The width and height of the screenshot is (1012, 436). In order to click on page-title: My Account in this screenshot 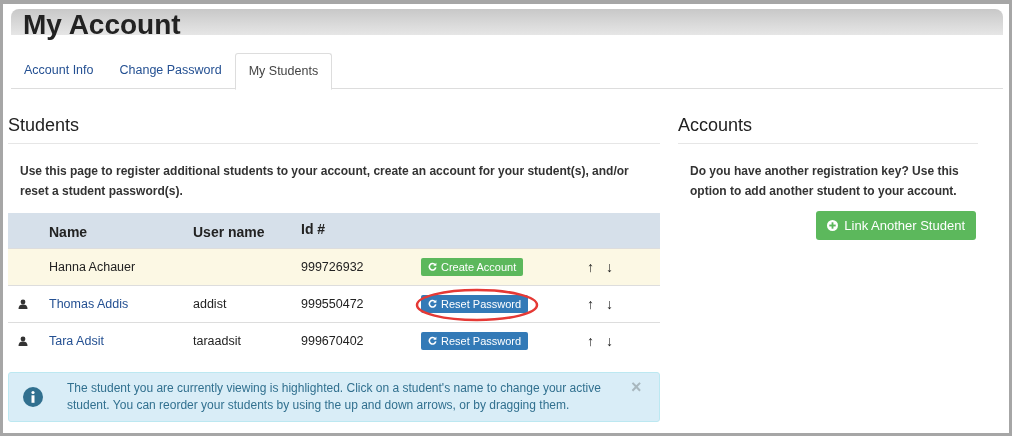, I will do `click(102, 25)`.